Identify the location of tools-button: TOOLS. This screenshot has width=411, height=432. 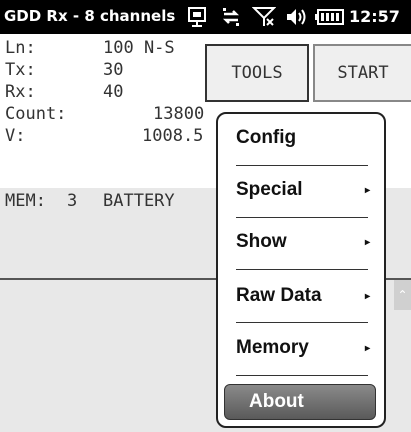
(257, 73).